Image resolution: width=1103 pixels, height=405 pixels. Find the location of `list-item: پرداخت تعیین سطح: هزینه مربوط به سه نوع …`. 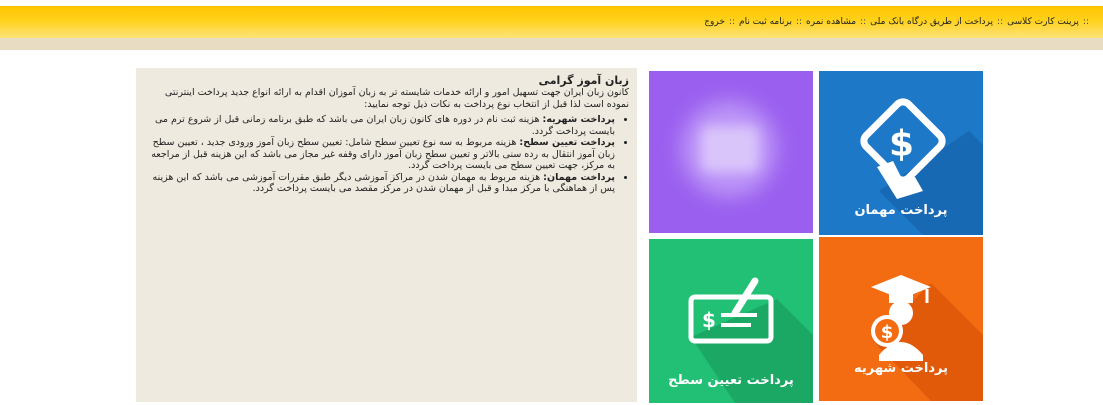

list-item: پرداخت تعیین سطح: هزینه مربوط به سه نوع … is located at coordinates (380, 154).